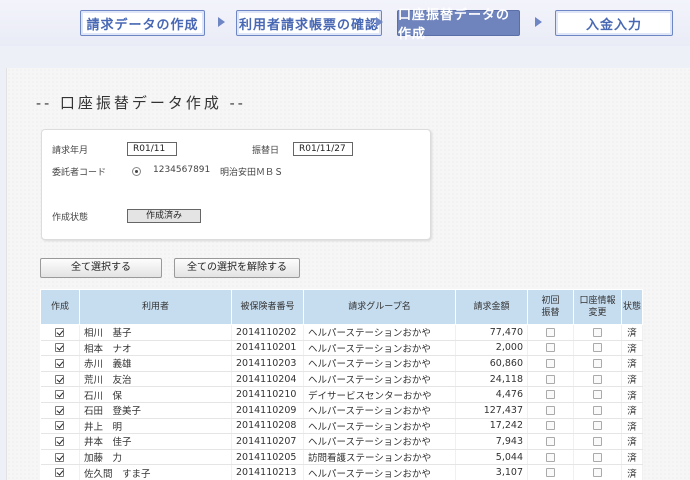  What do you see at coordinates (155, 307) in the screenshot?
I see `col-header-user: 利用者` at bounding box center [155, 307].